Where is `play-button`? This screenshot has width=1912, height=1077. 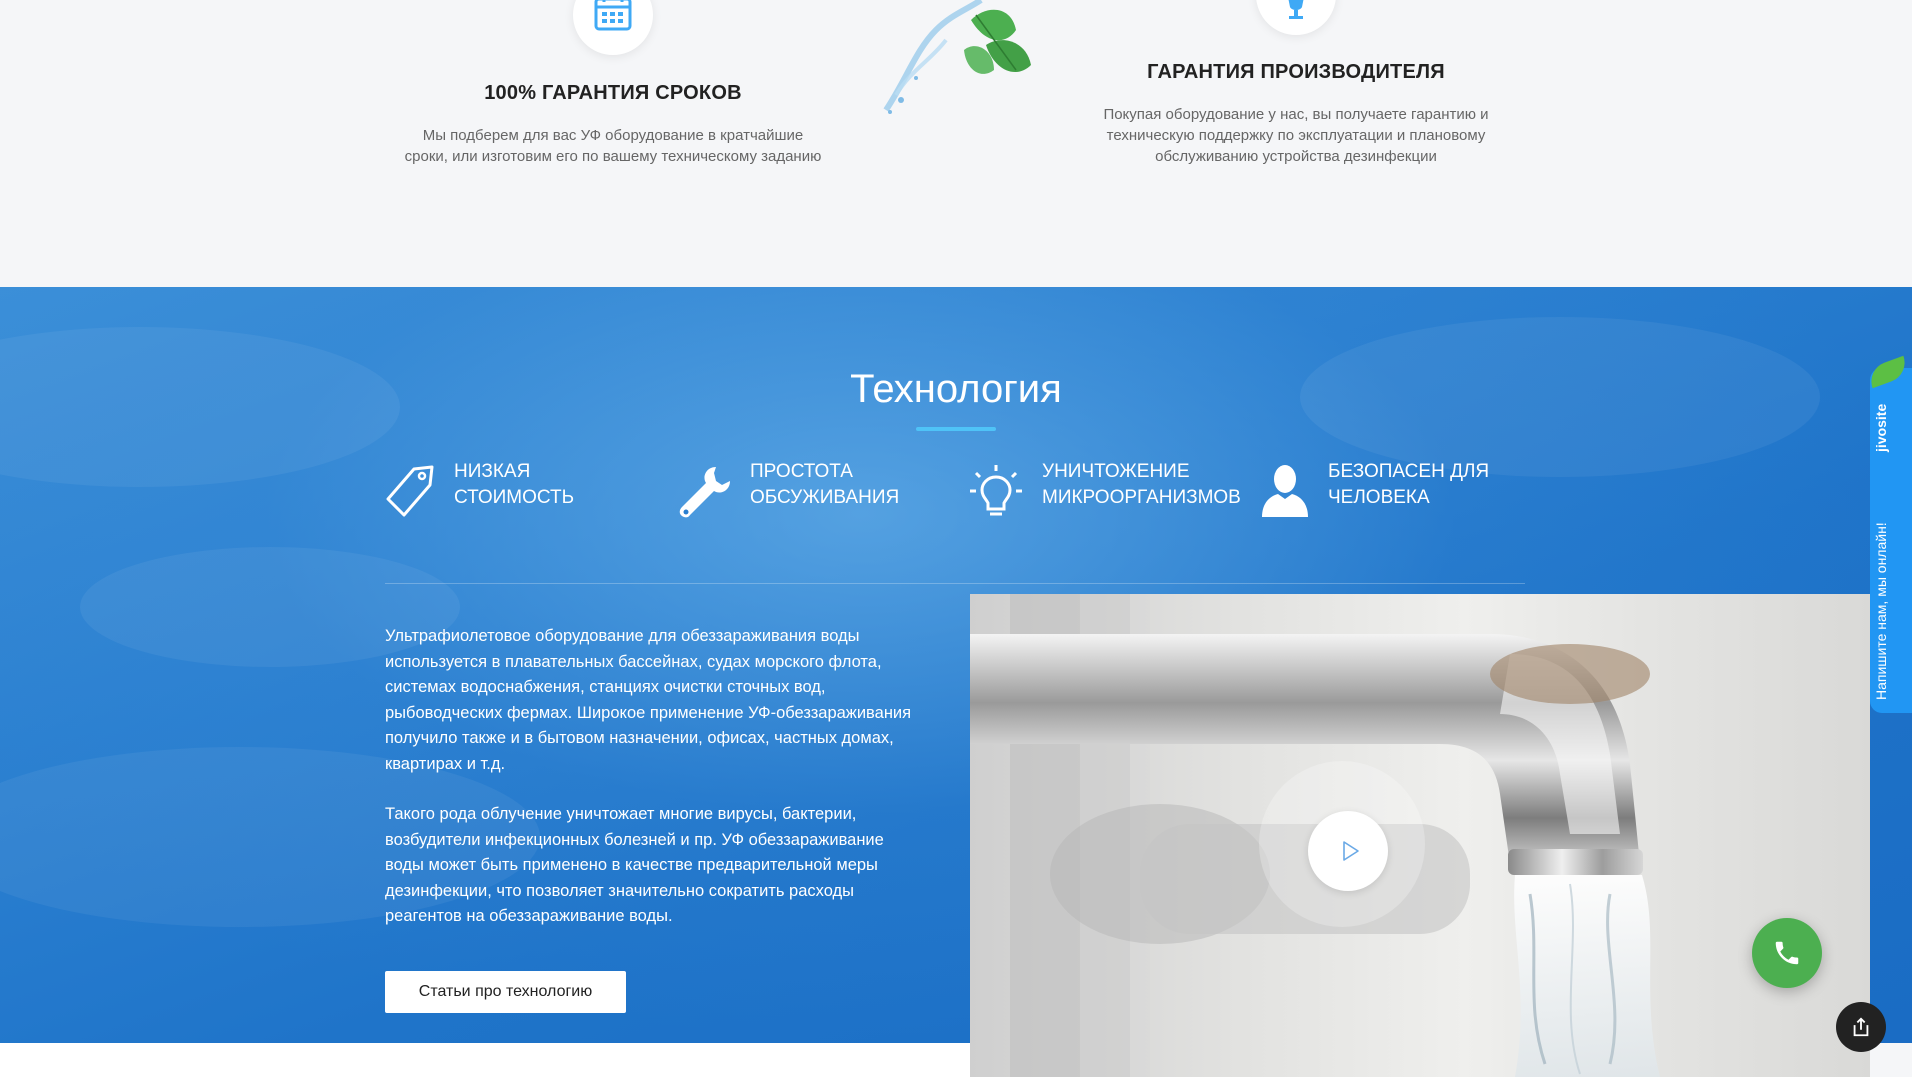 play-button is located at coordinates (1348, 851).